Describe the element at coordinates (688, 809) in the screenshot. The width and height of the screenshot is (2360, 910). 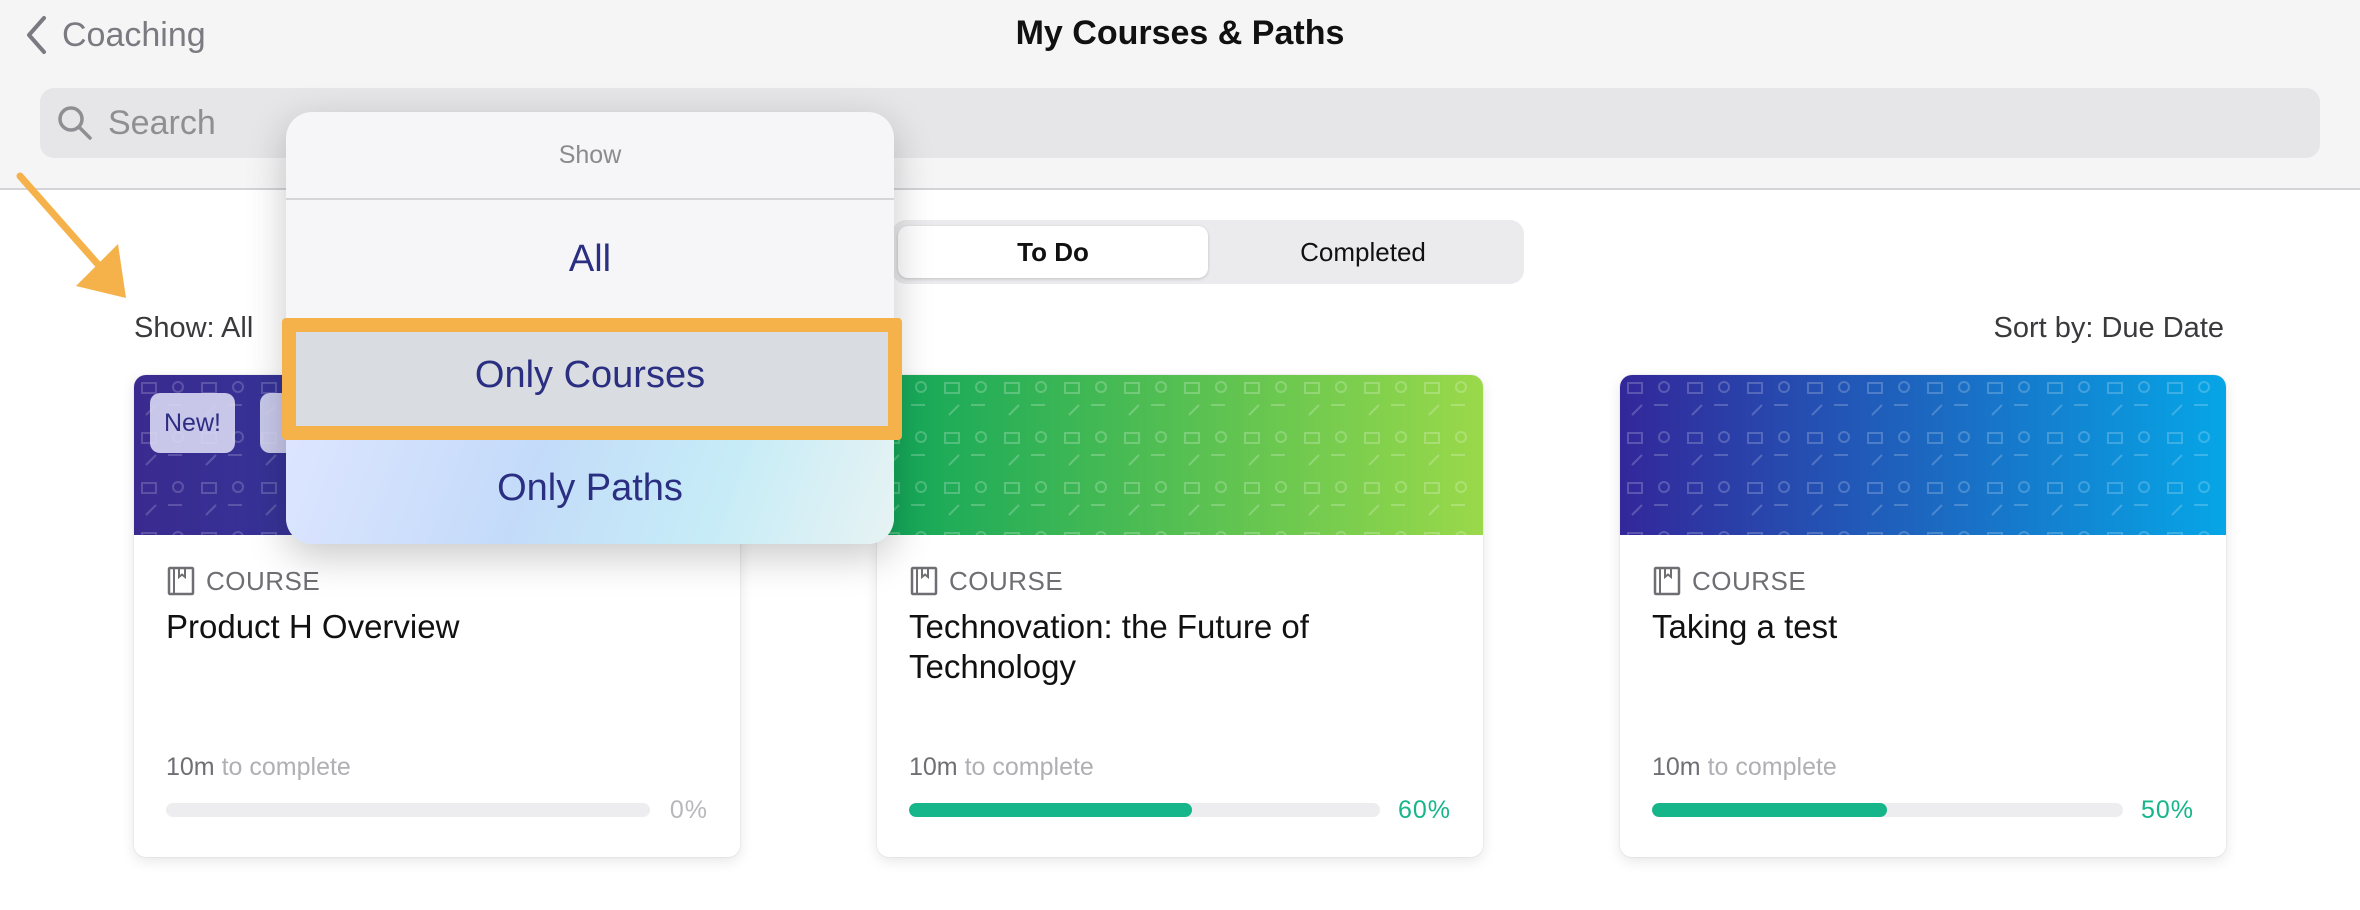
I see `progress-percent: 0%` at that location.